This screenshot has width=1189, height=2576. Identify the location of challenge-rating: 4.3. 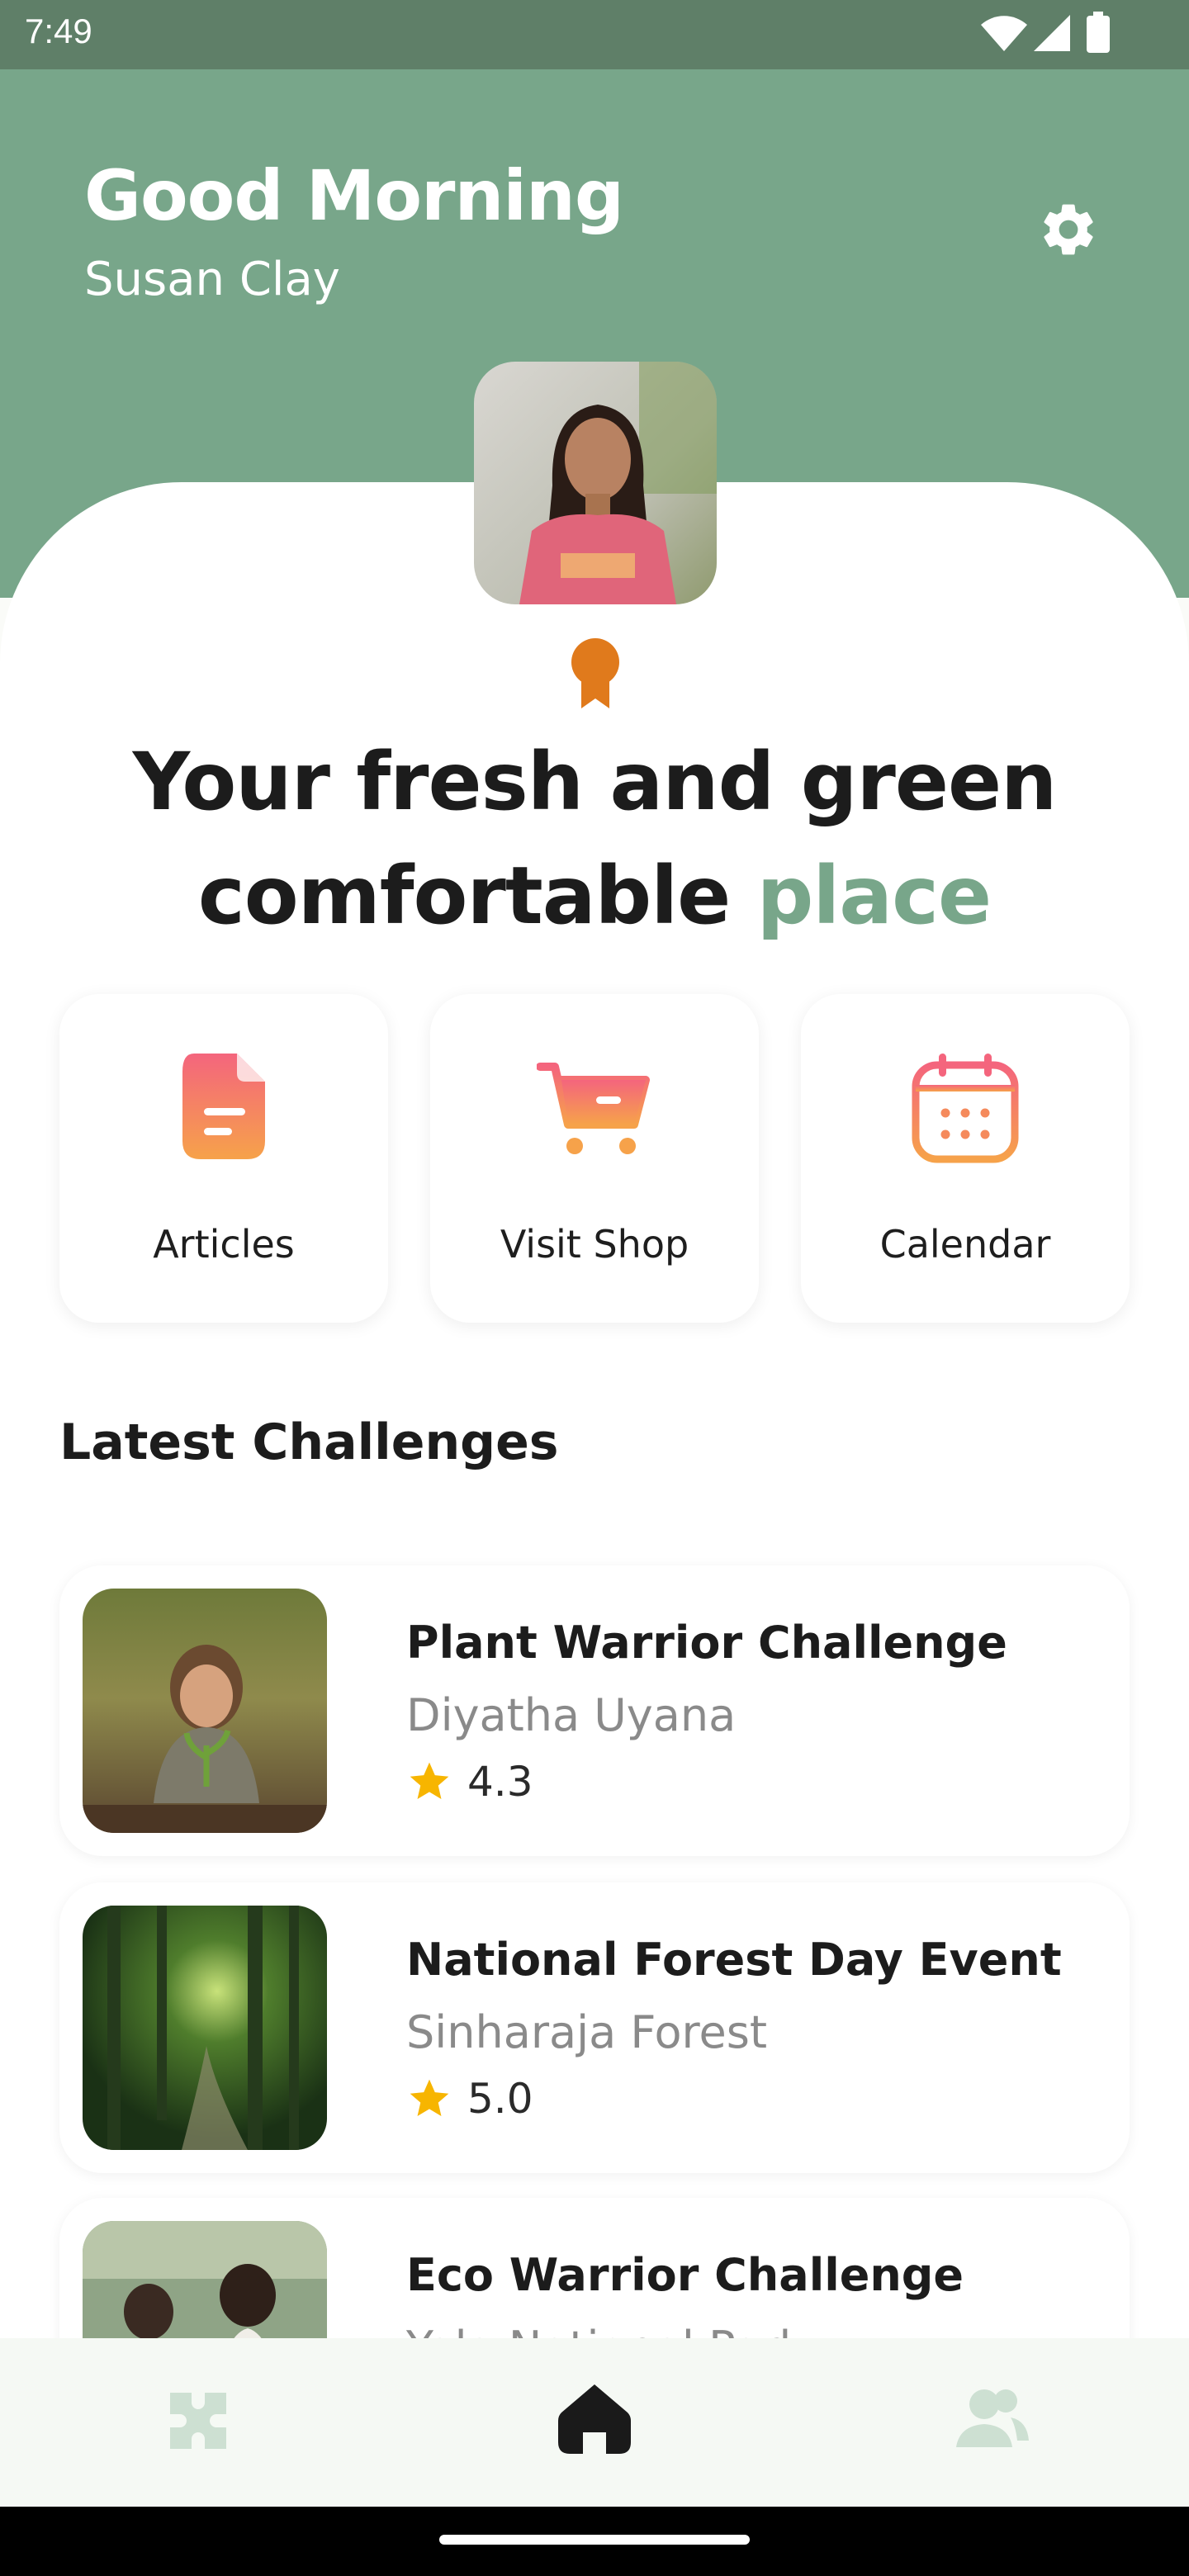
(469, 1782).